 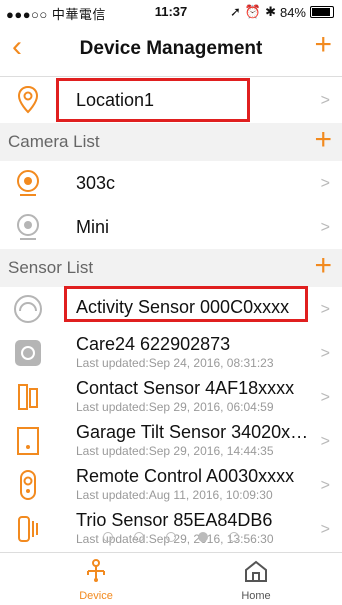 What do you see at coordinates (202, 537) in the screenshot?
I see `page-dot-active` at bounding box center [202, 537].